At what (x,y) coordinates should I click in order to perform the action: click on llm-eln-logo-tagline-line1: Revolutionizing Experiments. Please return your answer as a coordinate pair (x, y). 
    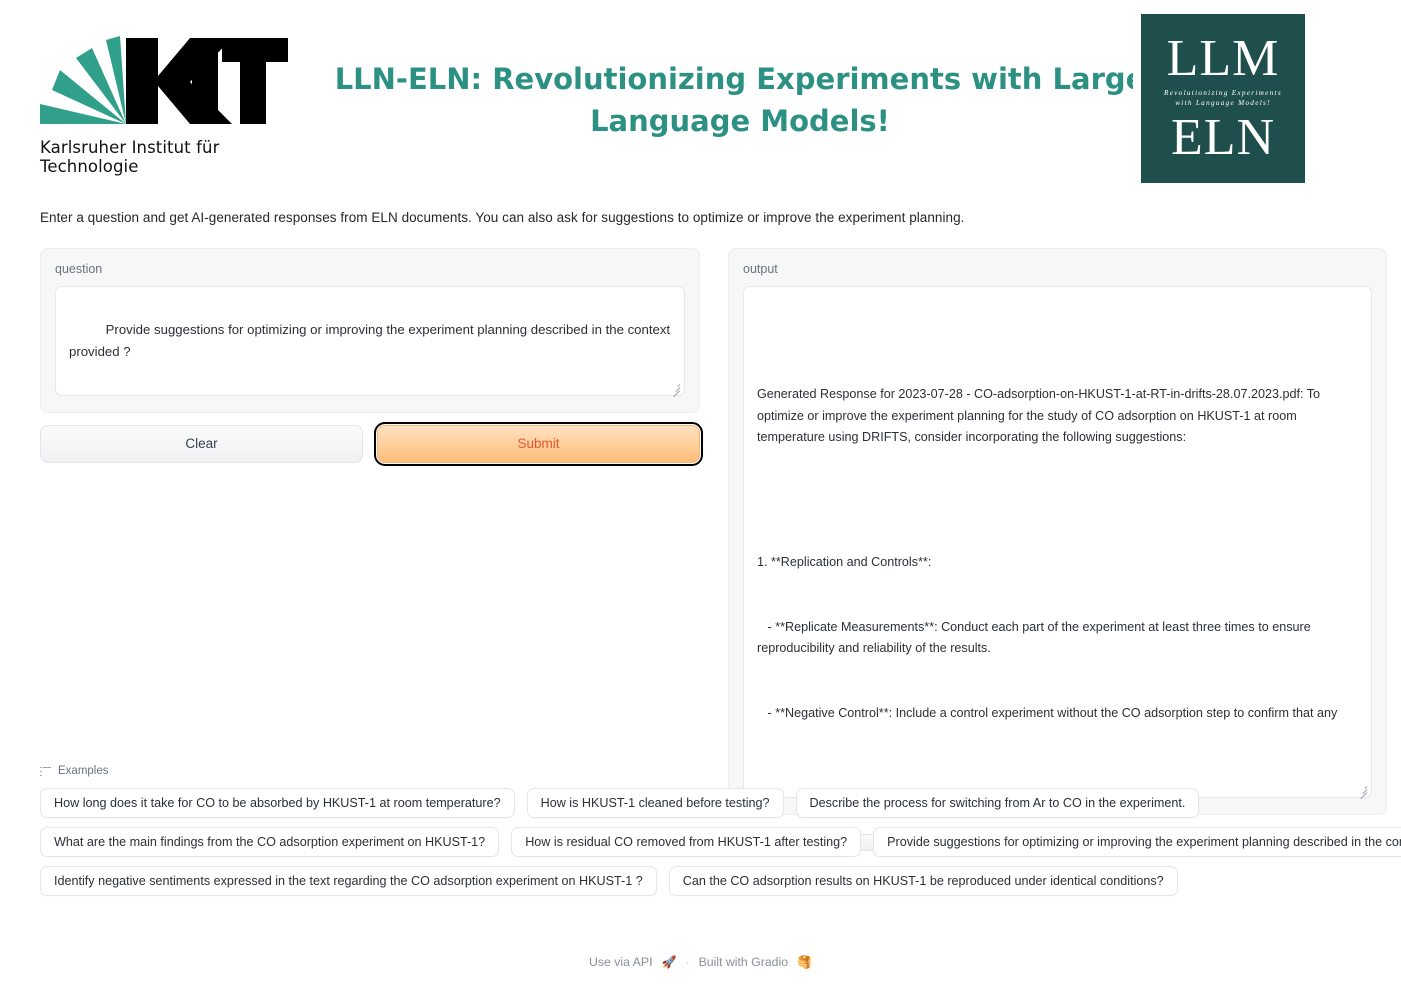
    Looking at the image, I should click on (1223, 93).